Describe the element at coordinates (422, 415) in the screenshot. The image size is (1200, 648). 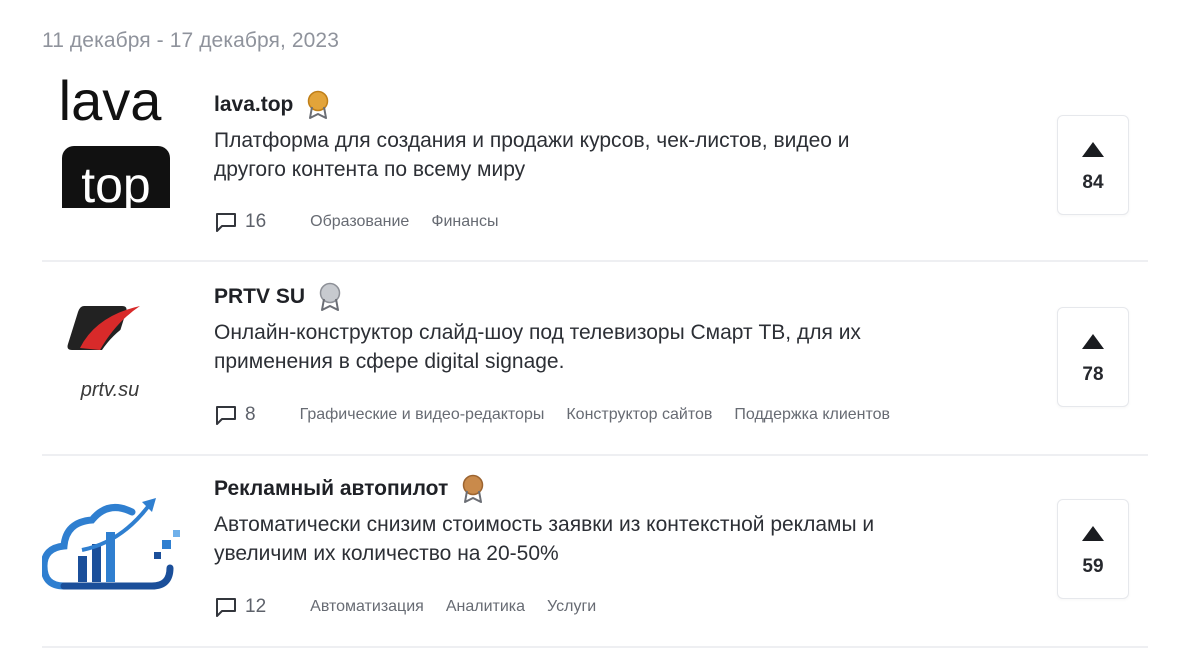
I see `tag-graphics-video-editors: Графические и видео-редакторы` at that location.